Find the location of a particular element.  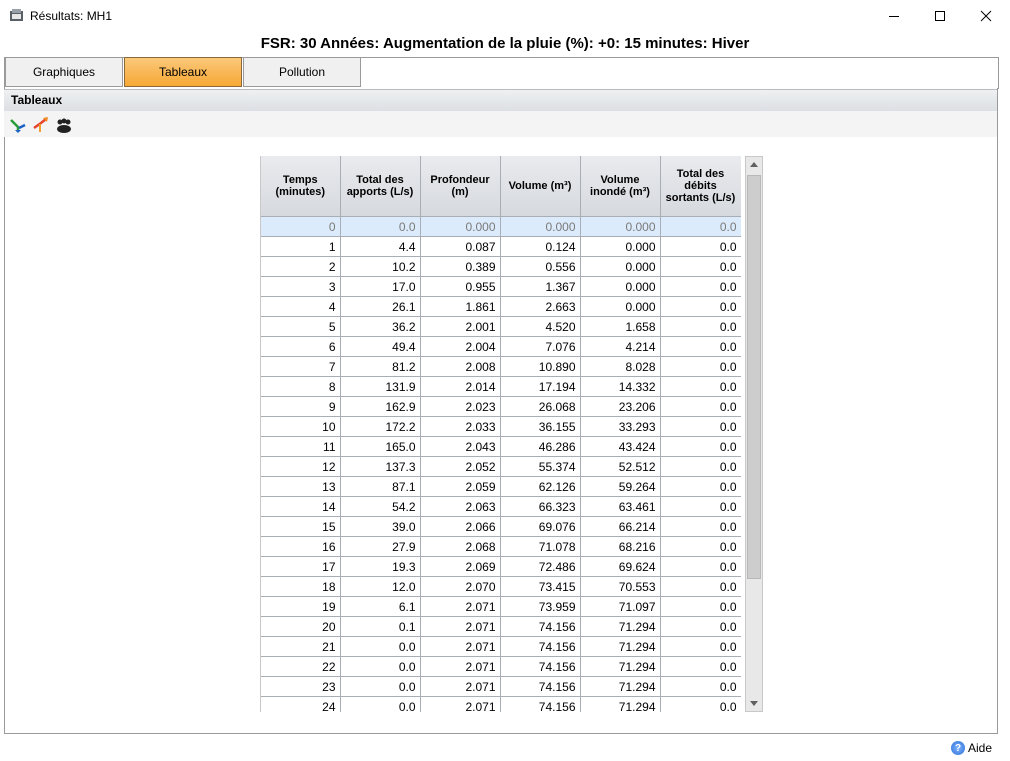

table-cell: 131.9 is located at coordinates (380, 386).